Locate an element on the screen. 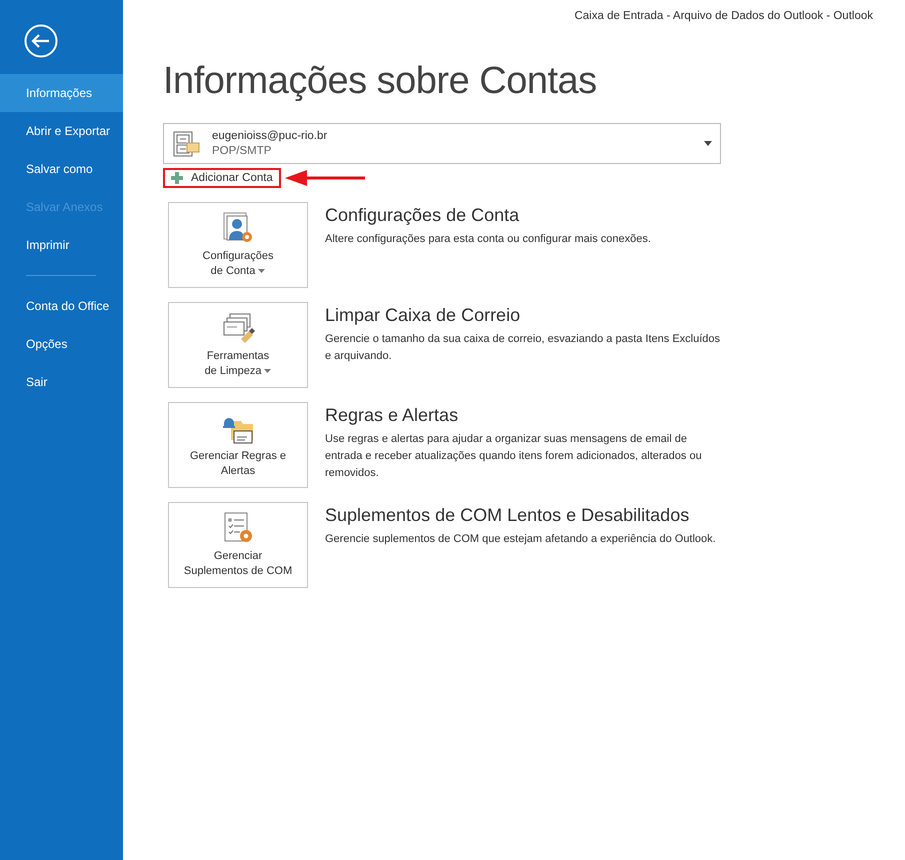 The image size is (905, 860). sidebar-item: Conta do Office is located at coordinates (61, 306).